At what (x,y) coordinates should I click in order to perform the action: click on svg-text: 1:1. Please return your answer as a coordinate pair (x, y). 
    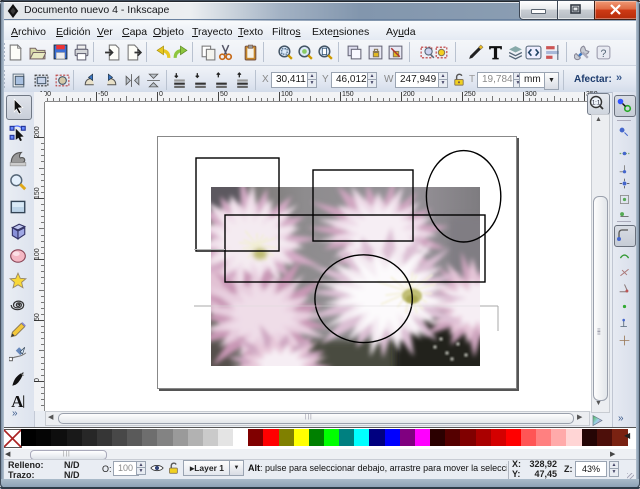
    Looking at the image, I should click on (596, 104).